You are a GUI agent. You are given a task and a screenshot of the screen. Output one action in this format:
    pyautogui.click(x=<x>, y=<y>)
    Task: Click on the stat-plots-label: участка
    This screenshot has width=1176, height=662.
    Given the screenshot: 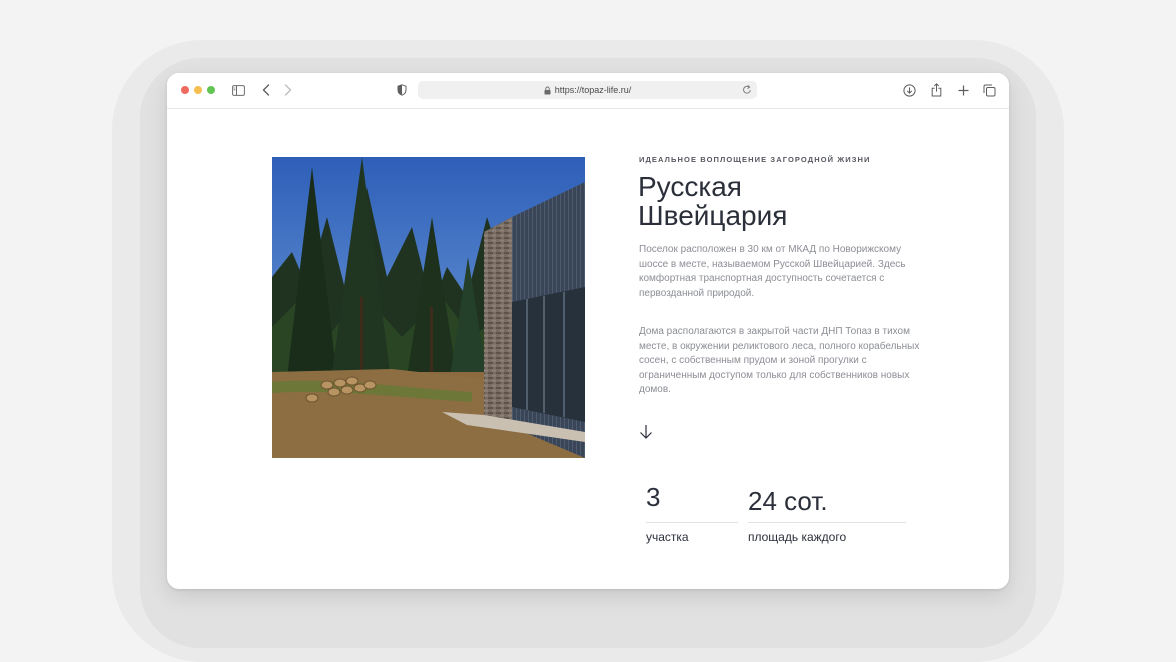 What is the action you would take?
    pyautogui.click(x=667, y=537)
    